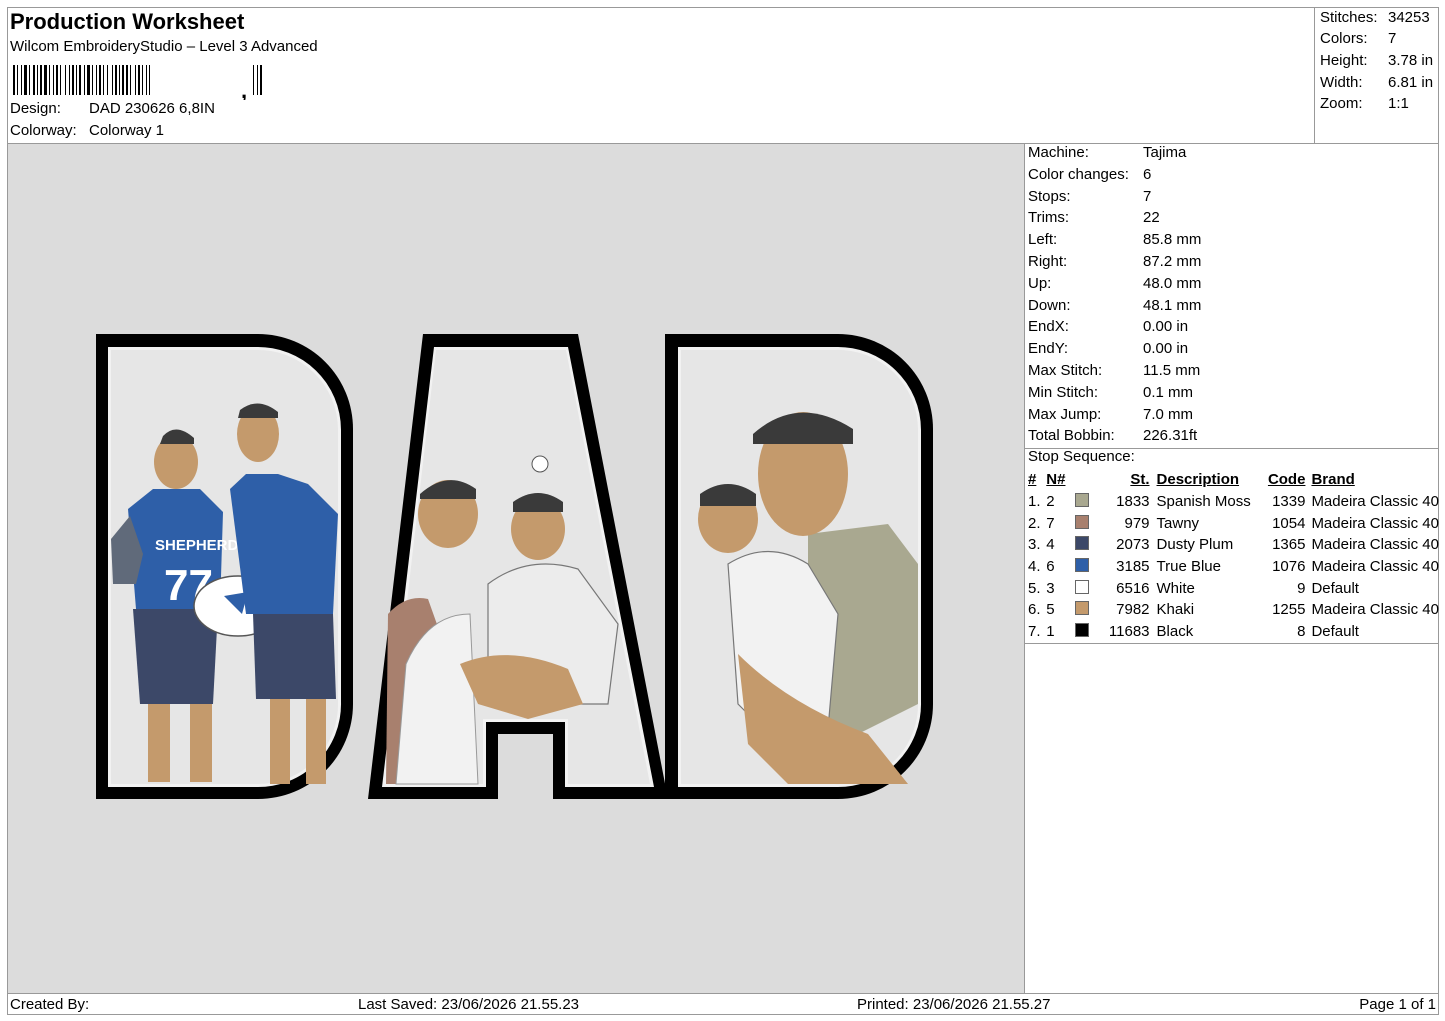  What do you see at coordinates (1071, 436) in the screenshot?
I see `info-label: Total Bobbin:` at bounding box center [1071, 436].